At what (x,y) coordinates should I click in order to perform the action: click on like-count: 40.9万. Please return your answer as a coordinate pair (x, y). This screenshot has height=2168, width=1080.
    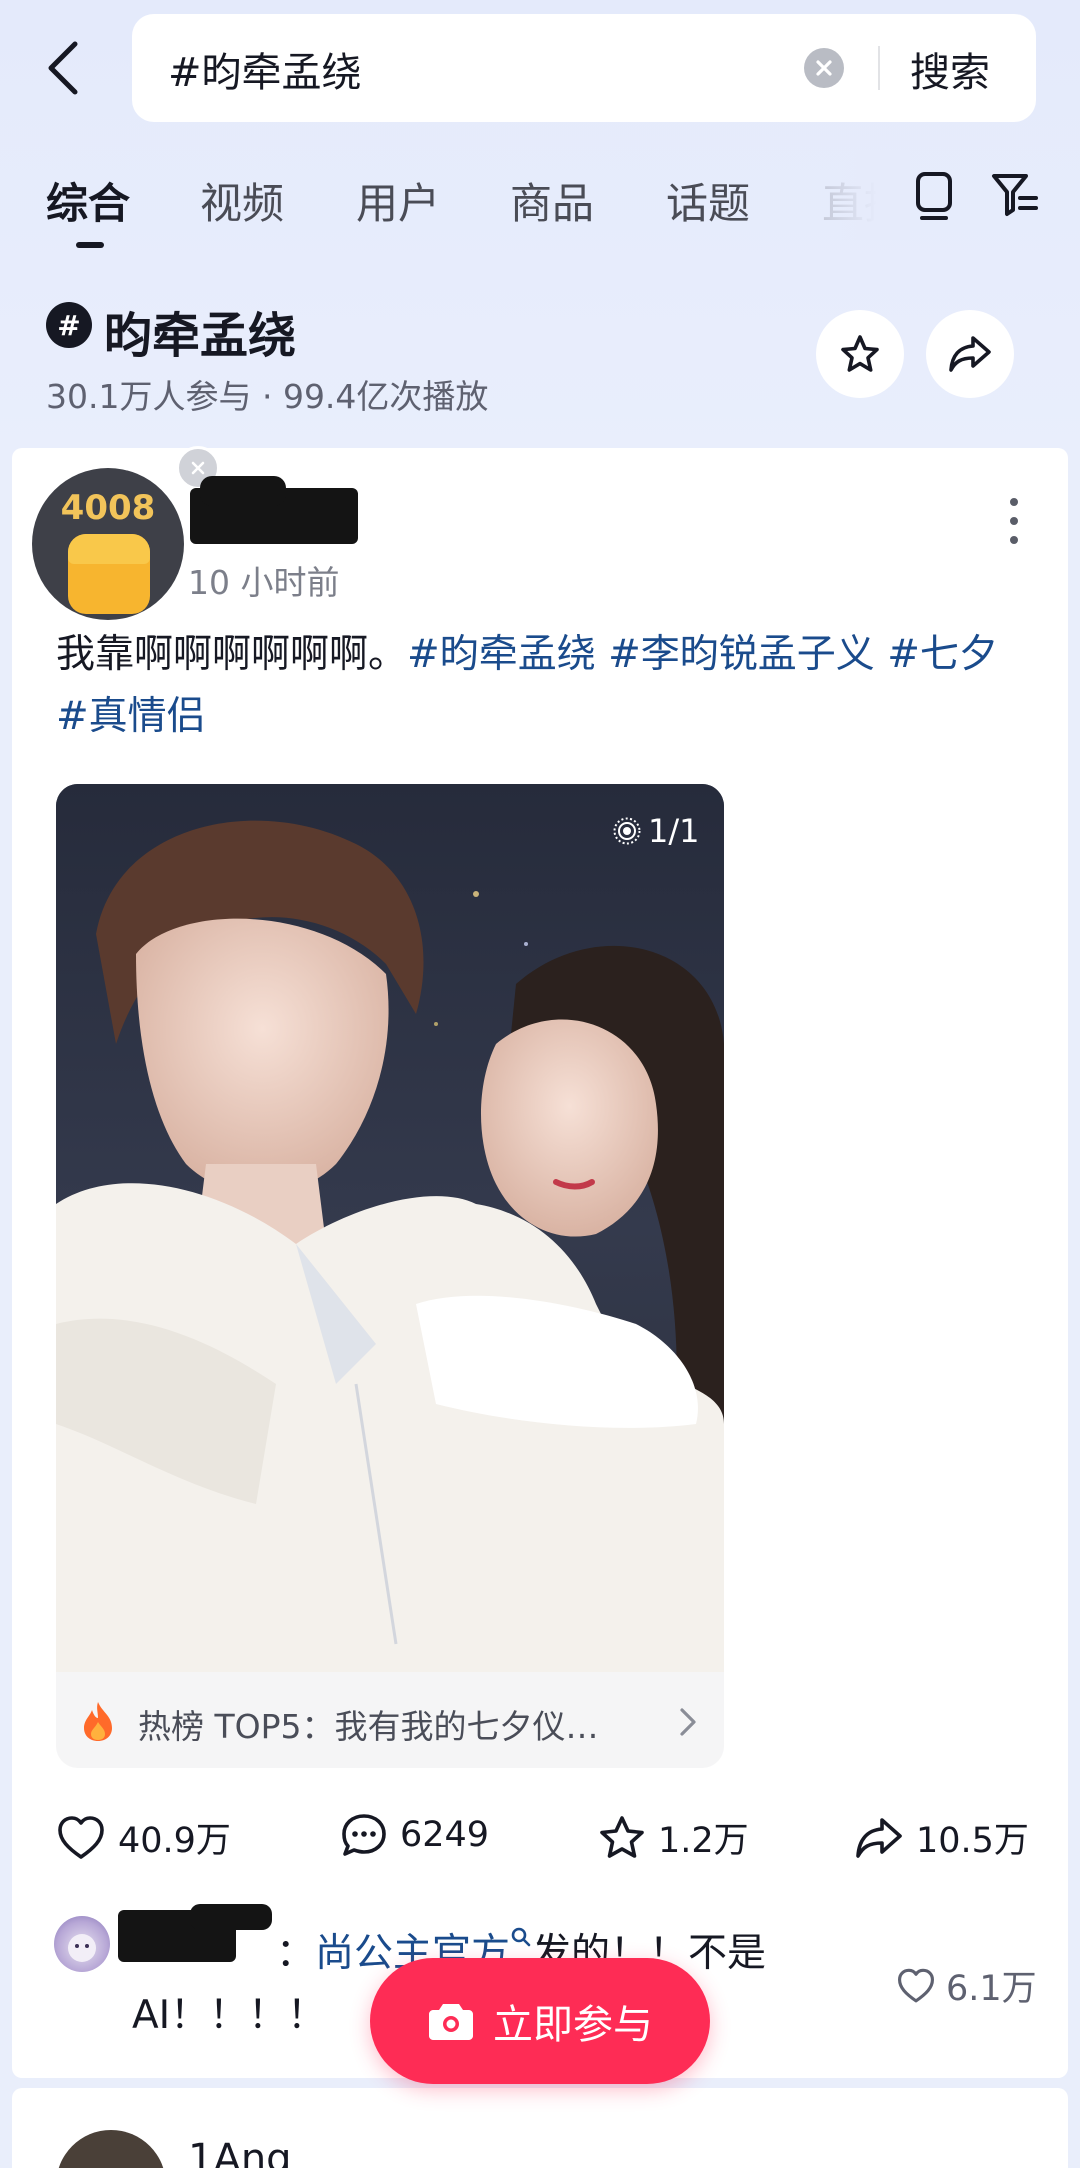
    Looking at the image, I should click on (174, 1841).